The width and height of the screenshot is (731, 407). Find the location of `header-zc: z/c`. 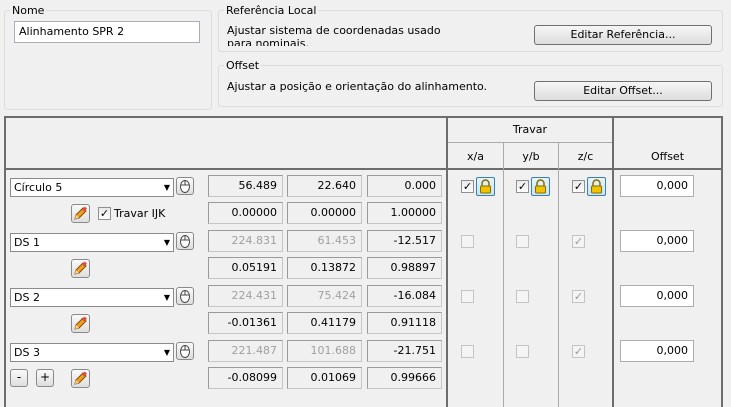

header-zc: z/c is located at coordinates (585, 156).